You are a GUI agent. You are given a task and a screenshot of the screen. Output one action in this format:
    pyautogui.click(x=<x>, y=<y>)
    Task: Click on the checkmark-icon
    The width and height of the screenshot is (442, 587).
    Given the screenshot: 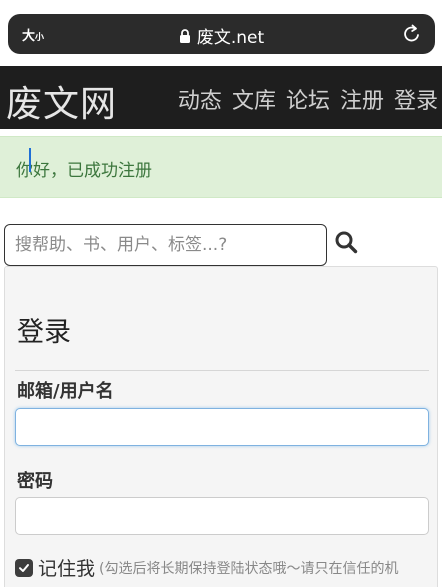 What is the action you would take?
    pyautogui.click(x=24, y=567)
    